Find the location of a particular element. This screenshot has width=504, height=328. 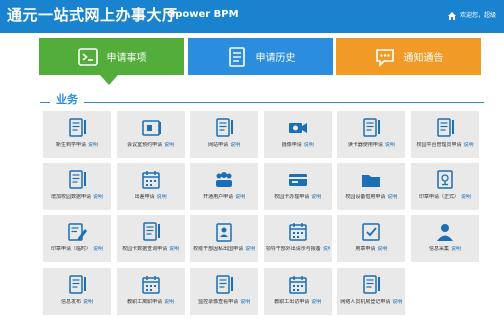

service-label: 网络人员机房登记申请 说明 is located at coordinates (371, 302).